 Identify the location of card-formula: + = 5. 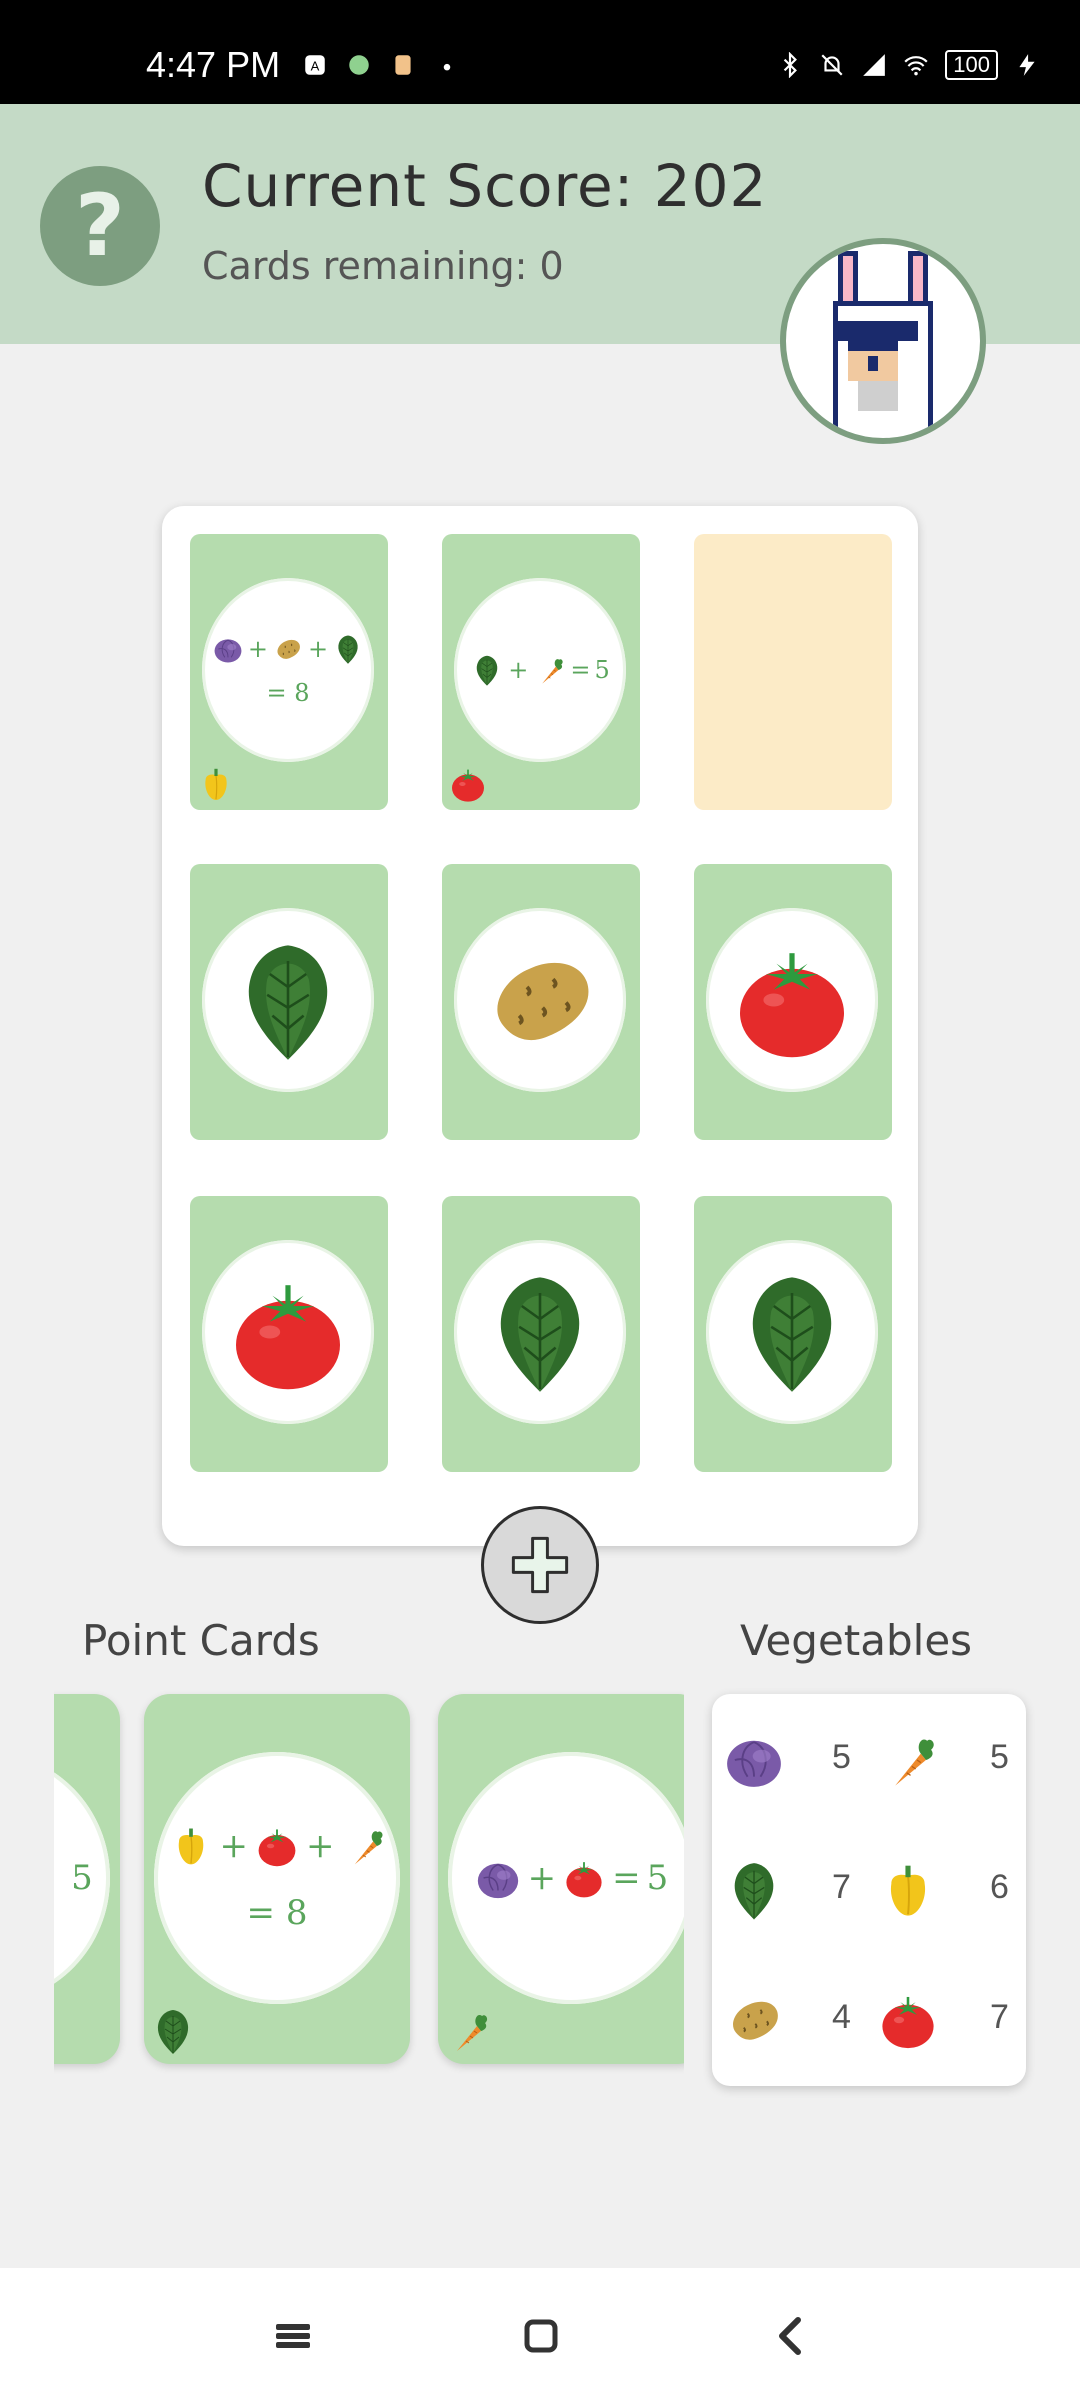
(540, 670).